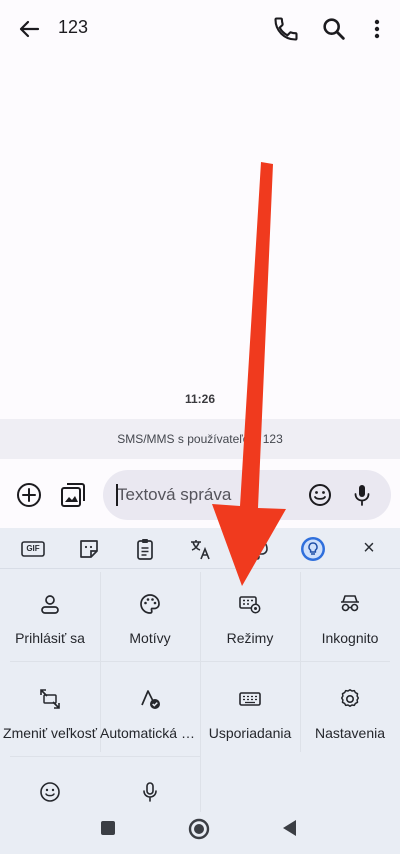 The image size is (400, 854). Describe the element at coordinates (350, 619) in the screenshot. I see `tile-incognito: Inkognito` at that location.